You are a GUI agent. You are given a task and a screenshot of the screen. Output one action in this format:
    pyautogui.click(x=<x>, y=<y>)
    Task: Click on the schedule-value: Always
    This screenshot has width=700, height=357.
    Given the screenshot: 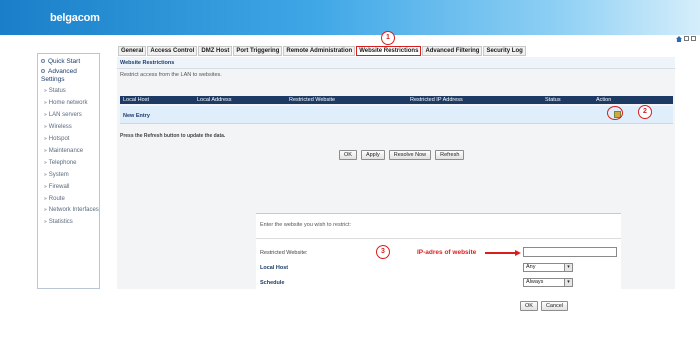 What is the action you would take?
    pyautogui.click(x=535, y=282)
    